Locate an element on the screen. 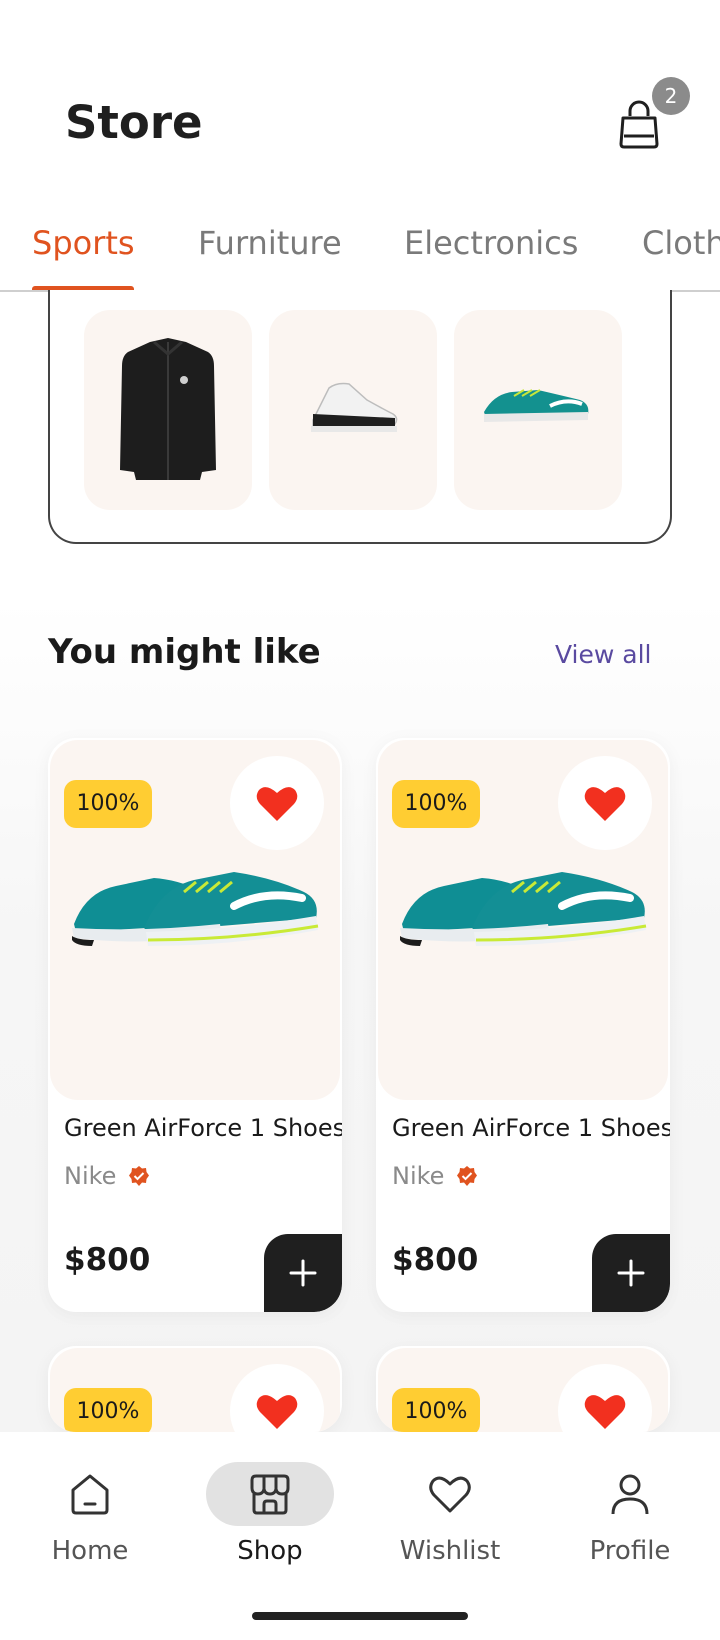 The width and height of the screenshot is (720, 1640). shop-icon is located at coordinates (270, 1494).